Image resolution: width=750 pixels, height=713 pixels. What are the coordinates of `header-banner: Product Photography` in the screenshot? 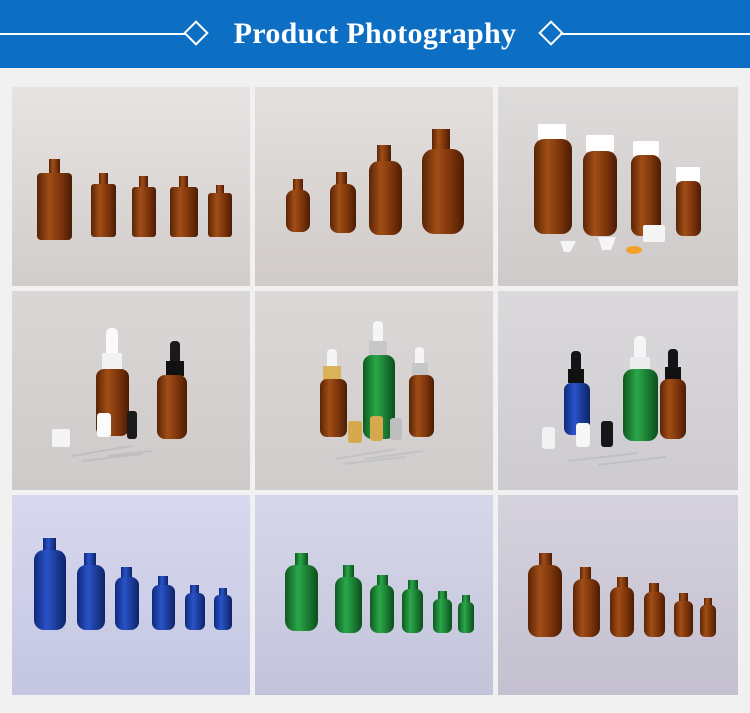 It's located at (375, 34).